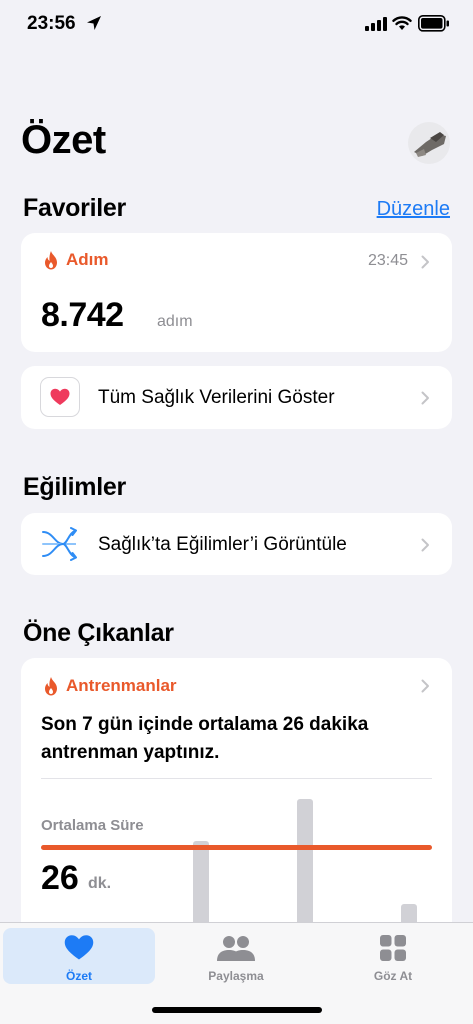 Image resolution: width=473 pixels, height=1024 pixels. Describe the element at coordinates (236, 25) in the screenshot. I see `status-bar: 23:56` at that location.